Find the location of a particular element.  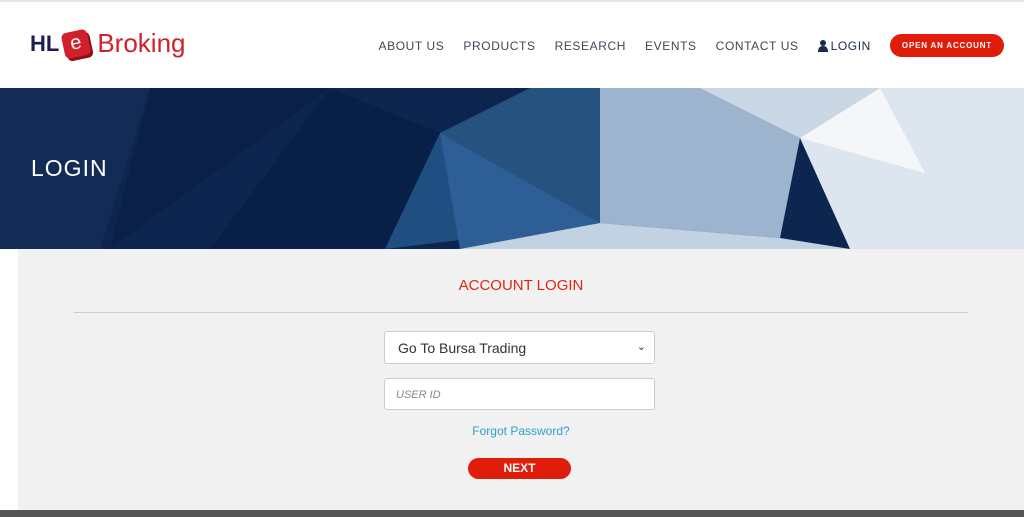

nav-about-us: ABOUT US is located at coordinates (411, 46).